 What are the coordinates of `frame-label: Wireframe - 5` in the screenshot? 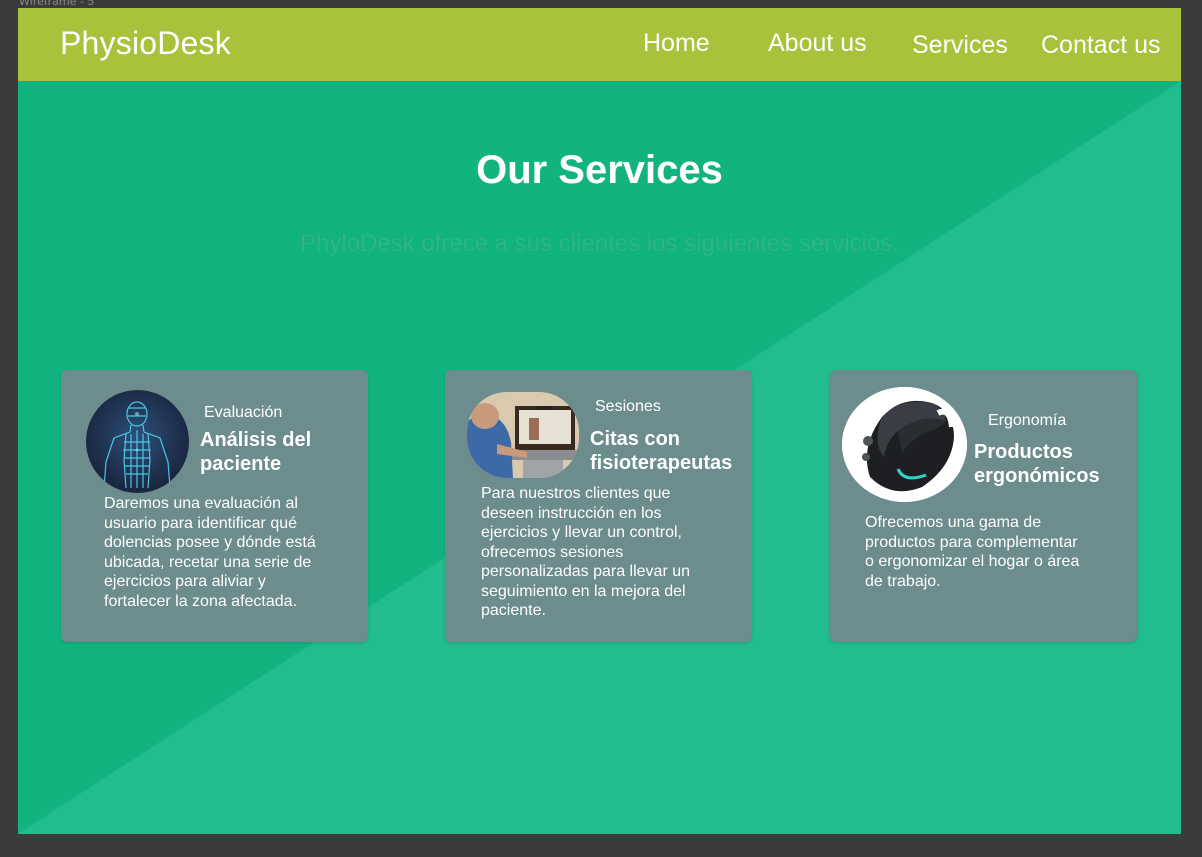 It's located at (57, 4).